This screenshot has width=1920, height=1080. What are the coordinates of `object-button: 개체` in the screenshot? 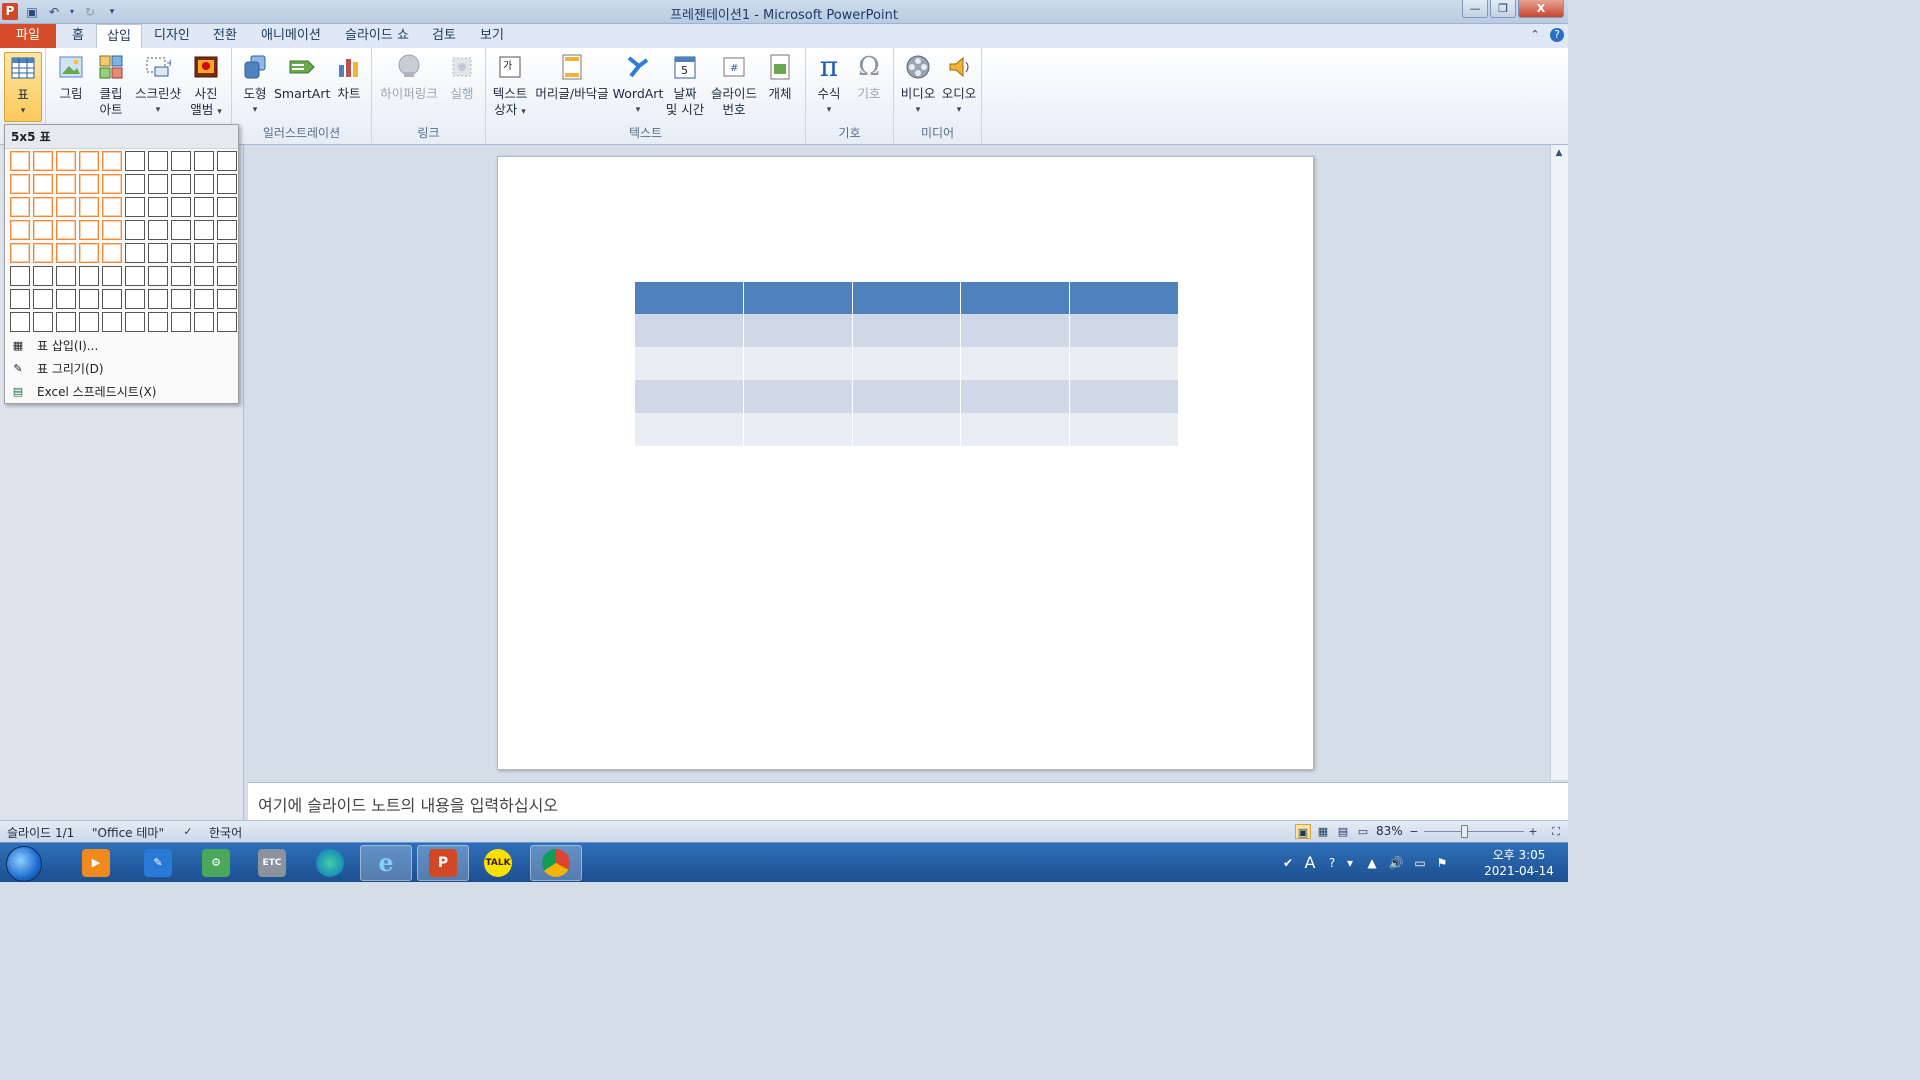 It's located at (780, 77).